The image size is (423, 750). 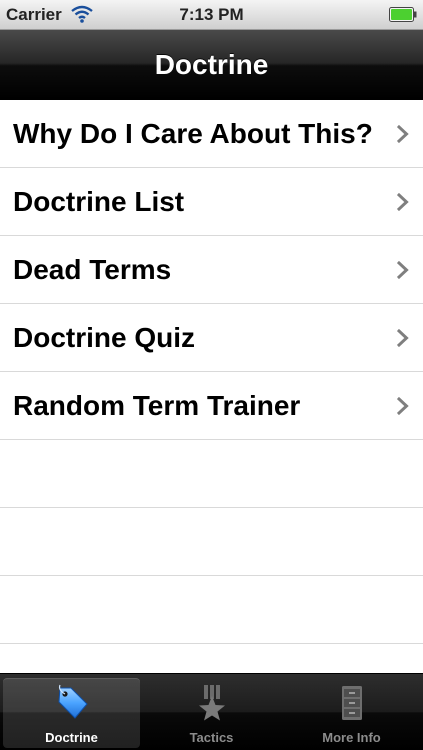 I want to click on tab-more-info: More Info, so click(x=351, y=713).